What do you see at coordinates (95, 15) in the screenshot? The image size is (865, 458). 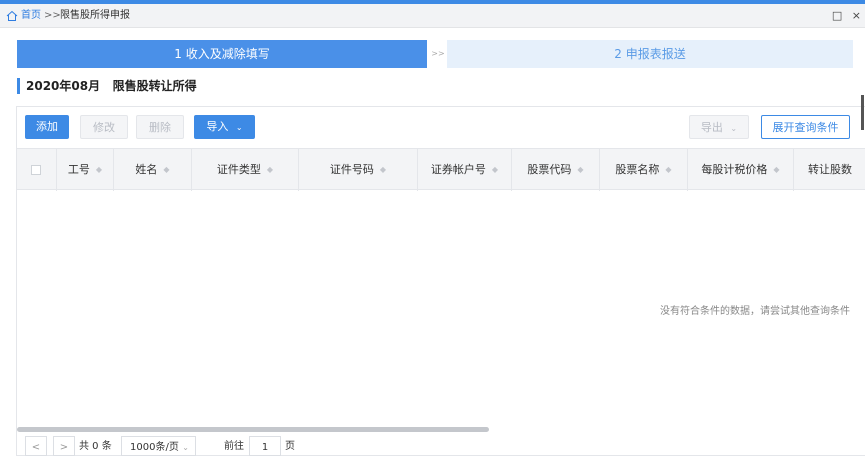 I see `breadcrumb-current: 限售股所得申报` at bounding box center [95, 15].